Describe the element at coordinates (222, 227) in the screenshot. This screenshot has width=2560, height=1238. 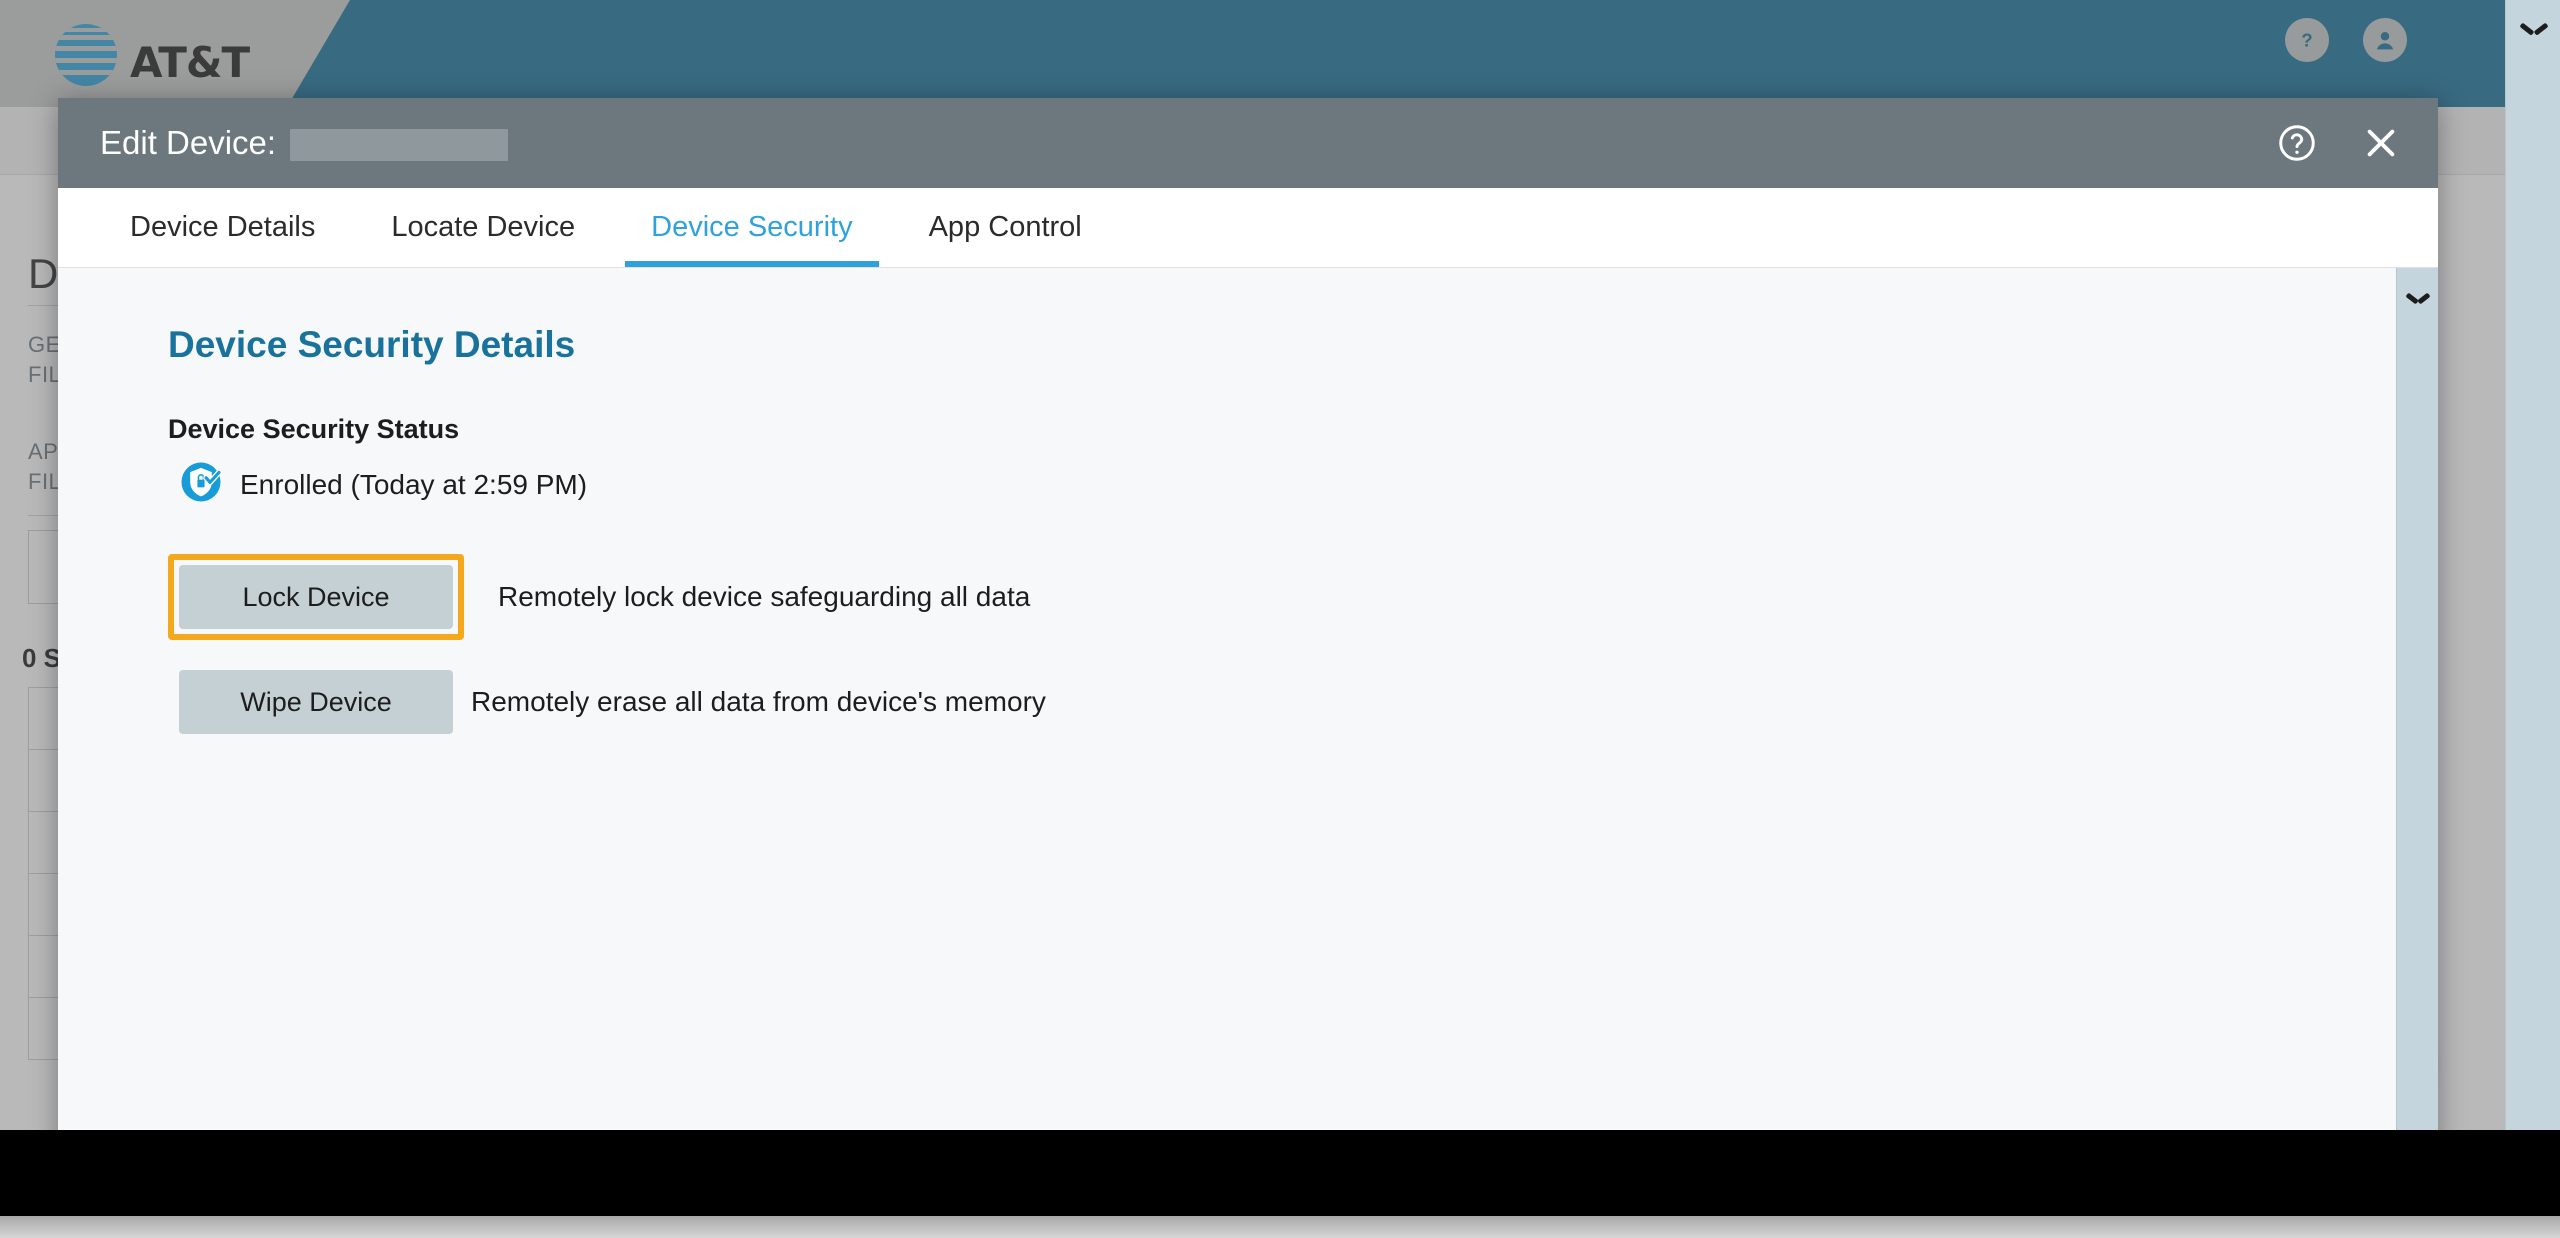
I see `tab-device-details: Device Details` at that location.